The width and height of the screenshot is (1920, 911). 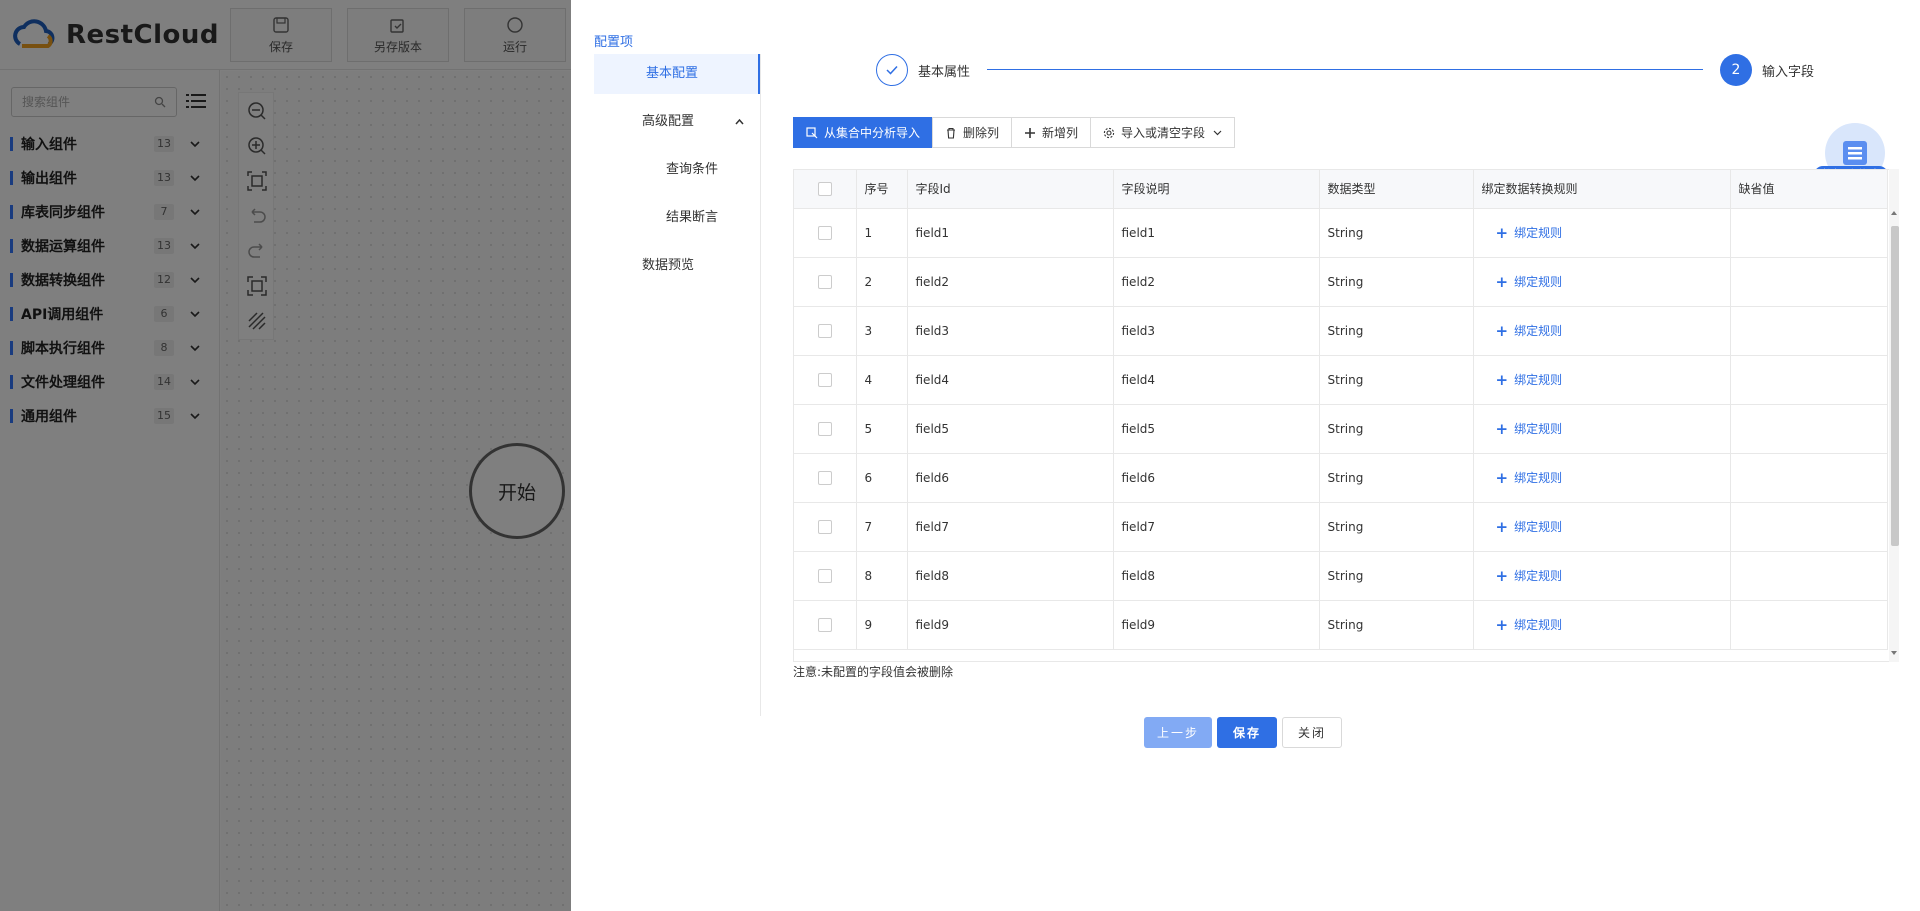 What do you see at coordinates (1216, 233) in the screenshot?
I see `cell-field-desc: field1` at bounding box center [1216, 233].